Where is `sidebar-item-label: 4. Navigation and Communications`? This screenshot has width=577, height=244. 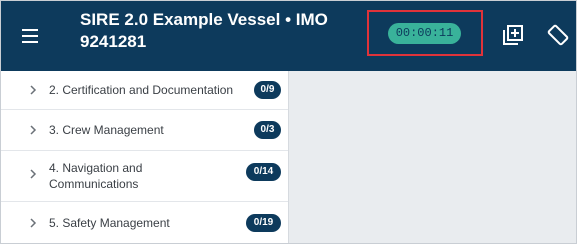 sidebar-item-label: 4. Navigation and Communications is located at coordinates (96, 176).